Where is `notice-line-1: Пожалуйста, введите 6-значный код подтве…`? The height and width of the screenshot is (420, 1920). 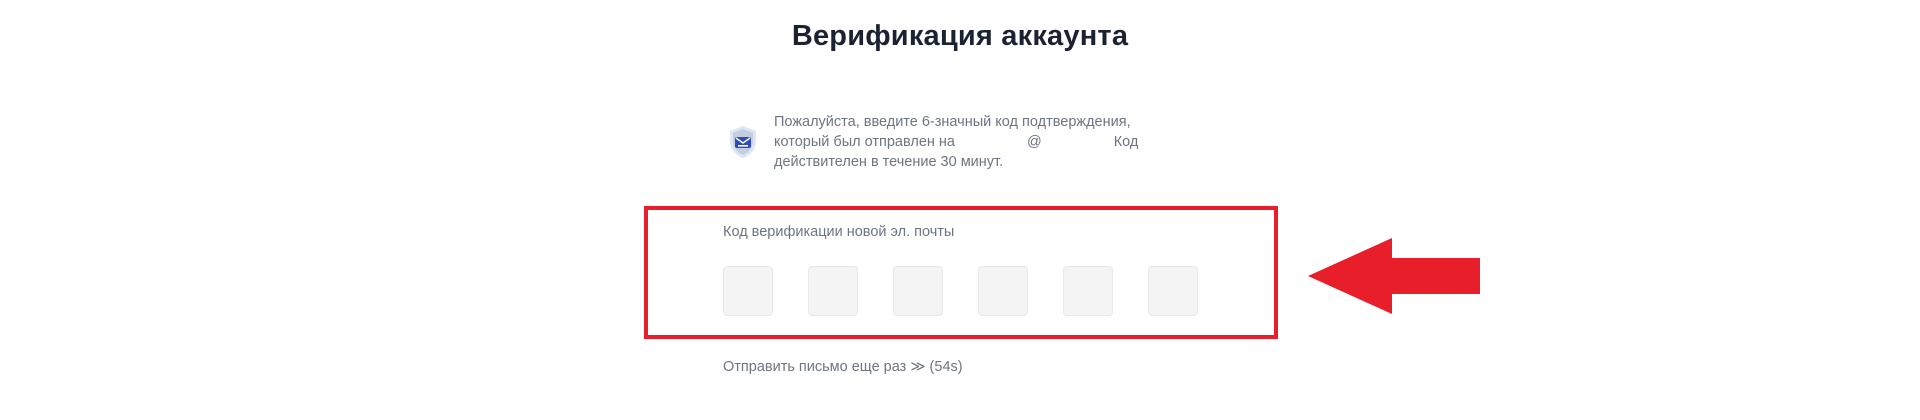 notice-line-1: Пожалуйста, введите 6-значный код подтве… is located at coordinates (952, 122).